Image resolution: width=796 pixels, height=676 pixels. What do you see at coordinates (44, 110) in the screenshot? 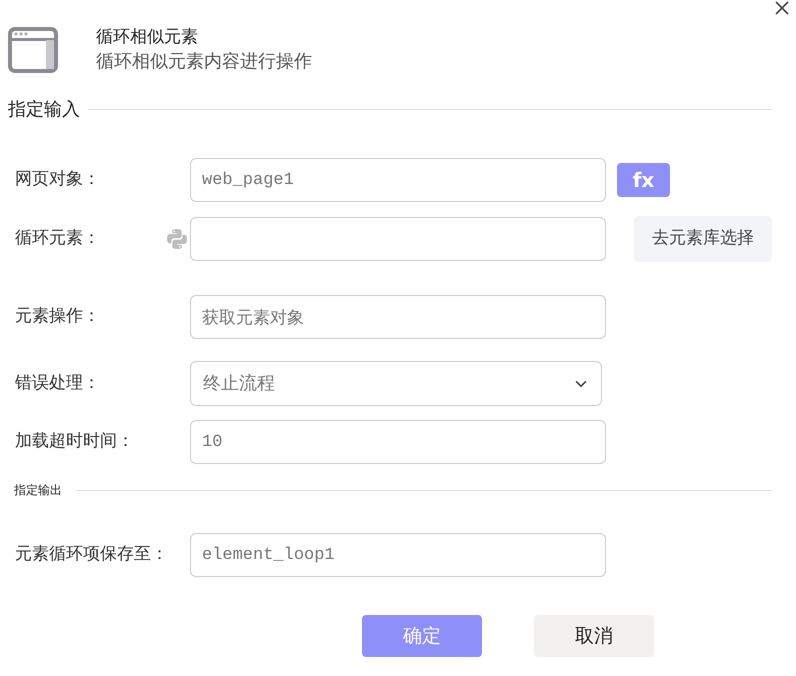
I see `section-title: 指定输入` at bounding box center [44, 110].